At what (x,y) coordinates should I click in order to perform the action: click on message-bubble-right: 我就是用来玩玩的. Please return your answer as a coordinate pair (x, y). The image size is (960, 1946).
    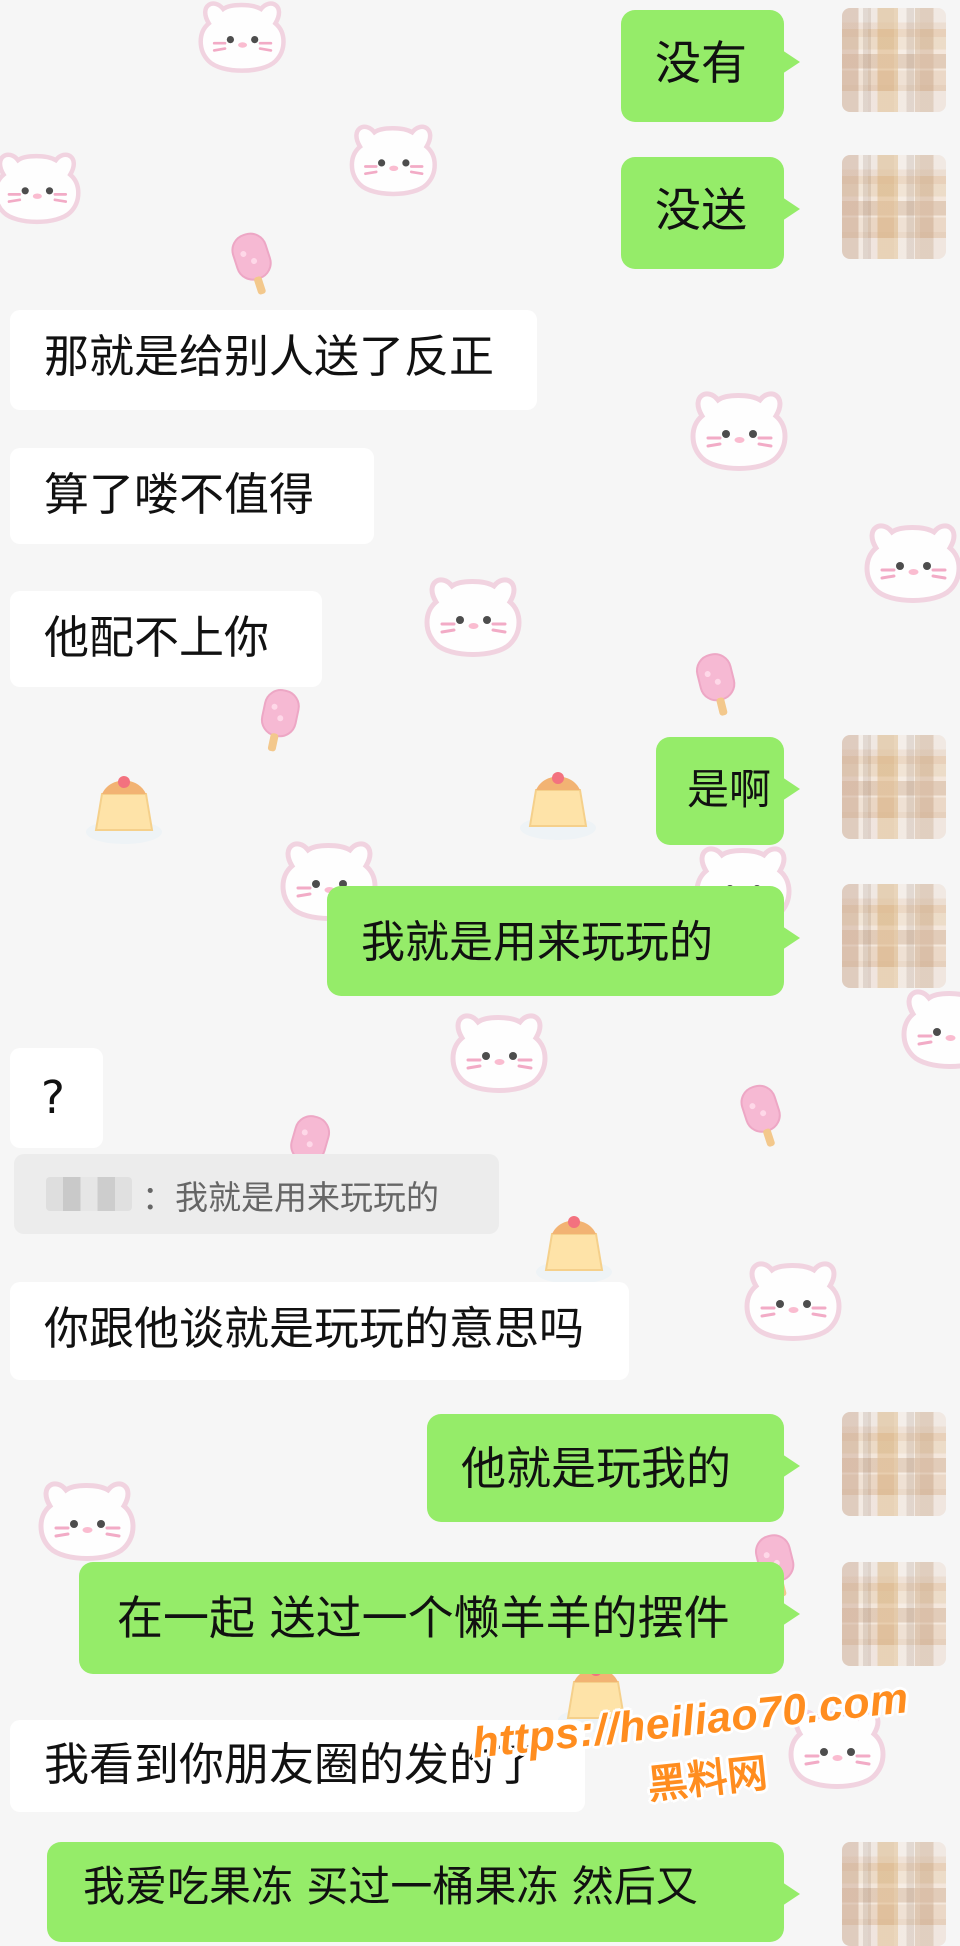
    Looking at the image, I should click on (563, 941).